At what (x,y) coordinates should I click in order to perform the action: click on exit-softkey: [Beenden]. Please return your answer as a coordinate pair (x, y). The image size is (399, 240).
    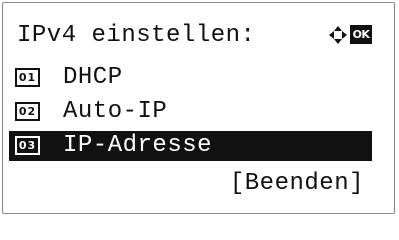
    Looking at the image, I should click on (297, 184).